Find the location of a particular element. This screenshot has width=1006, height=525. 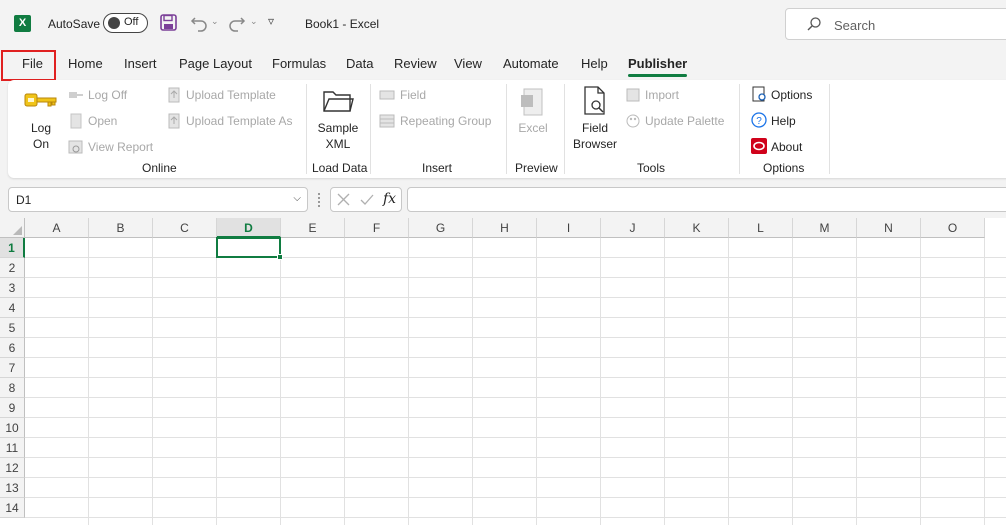

row-header: 4 is located at coordinates (12, 308).